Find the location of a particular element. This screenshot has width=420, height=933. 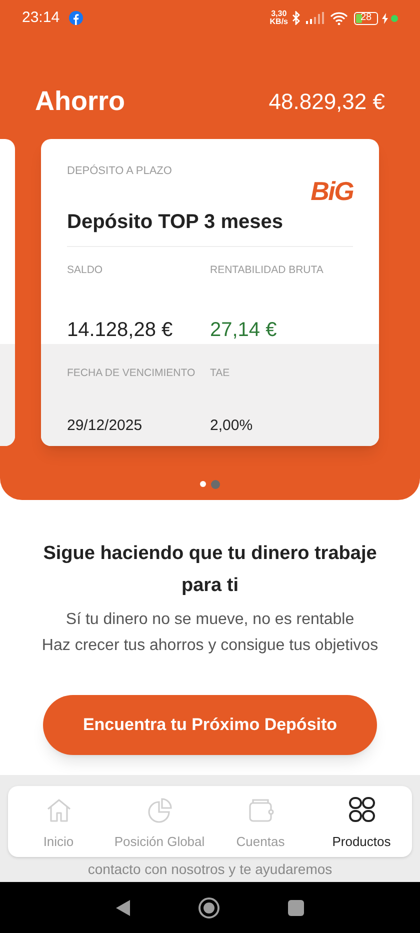

nav-tab: Inicio is located at coordinates (58, 821).